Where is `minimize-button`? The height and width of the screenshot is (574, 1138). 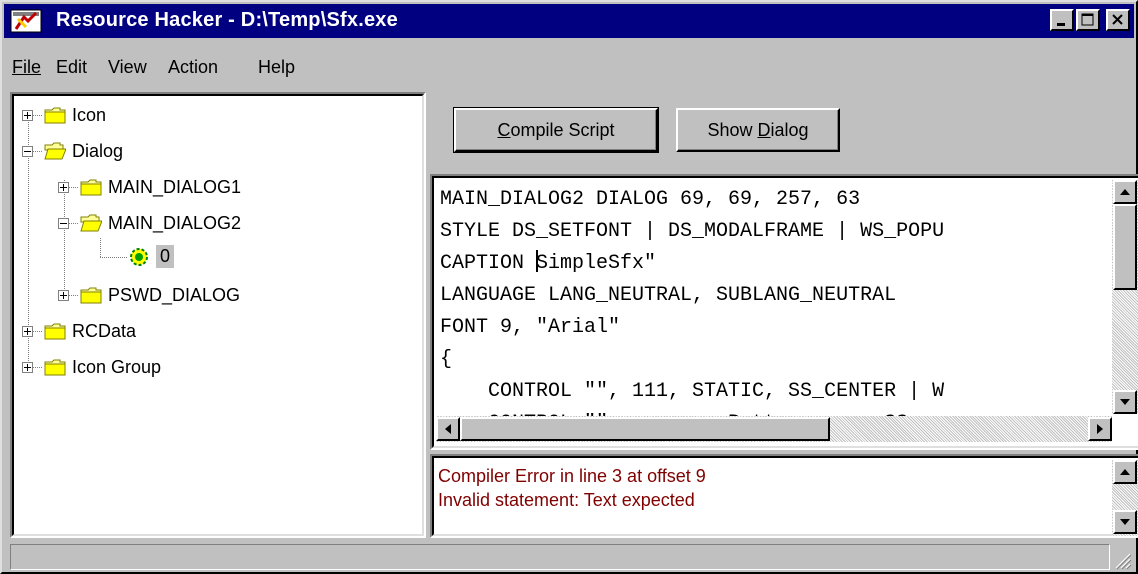
minimize-button is located at coordinates (1062, 20).